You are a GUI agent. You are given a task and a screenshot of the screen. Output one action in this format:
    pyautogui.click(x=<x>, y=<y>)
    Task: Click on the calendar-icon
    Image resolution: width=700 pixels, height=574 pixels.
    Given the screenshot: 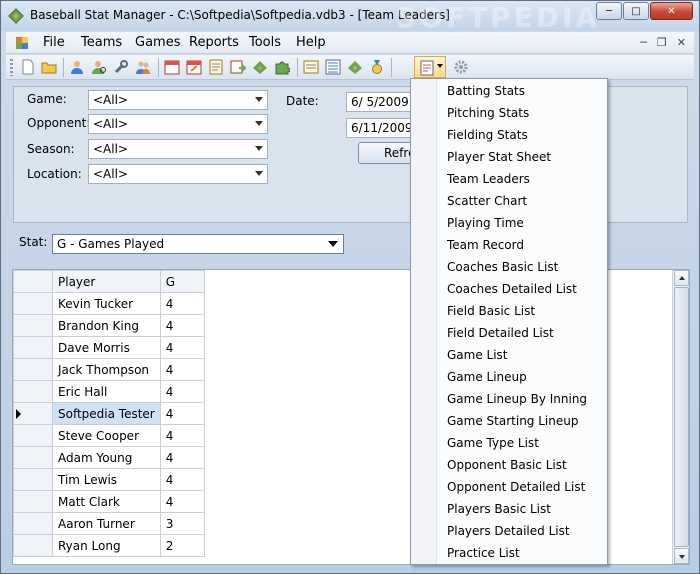 What is the action you would take?
    pyautogui.click(x=172, y=67)
    